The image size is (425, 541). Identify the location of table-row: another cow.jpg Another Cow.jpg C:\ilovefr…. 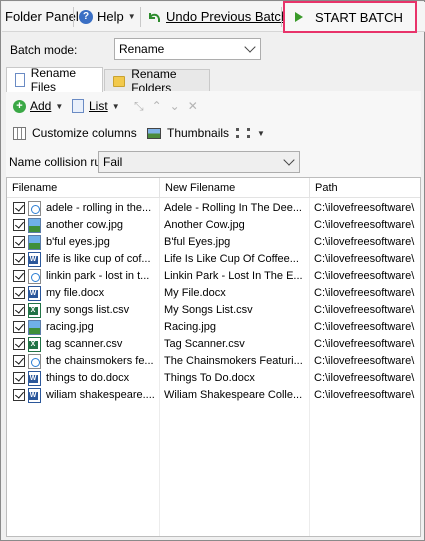
(213, 225).